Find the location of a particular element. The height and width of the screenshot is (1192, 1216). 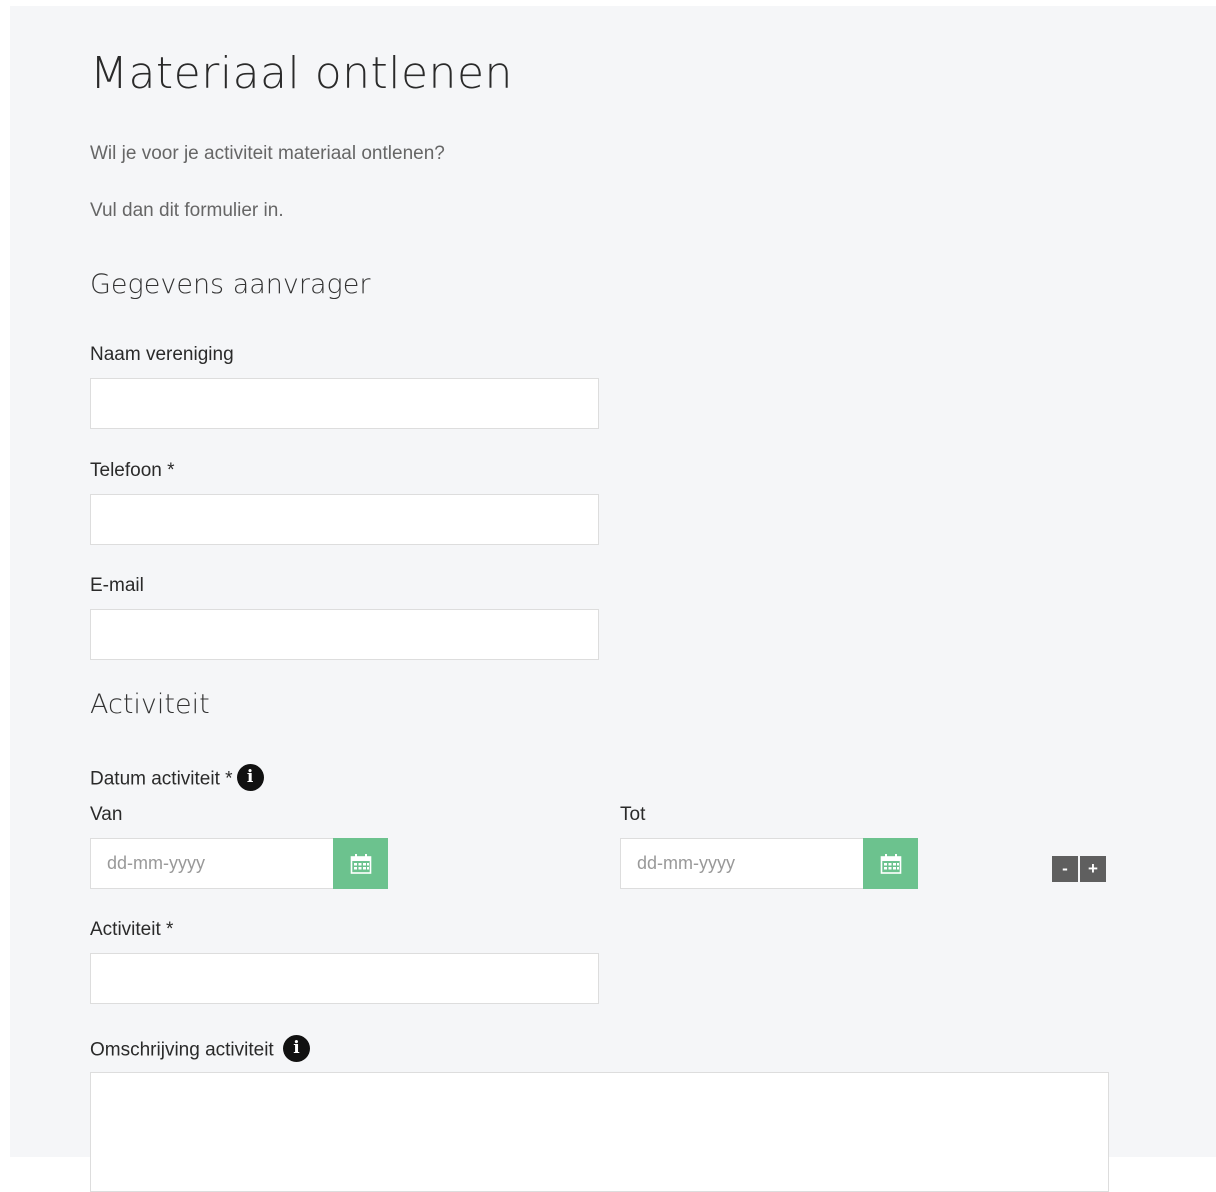

activiteit-label: Activiteit * is located at coordinates (132, 929).